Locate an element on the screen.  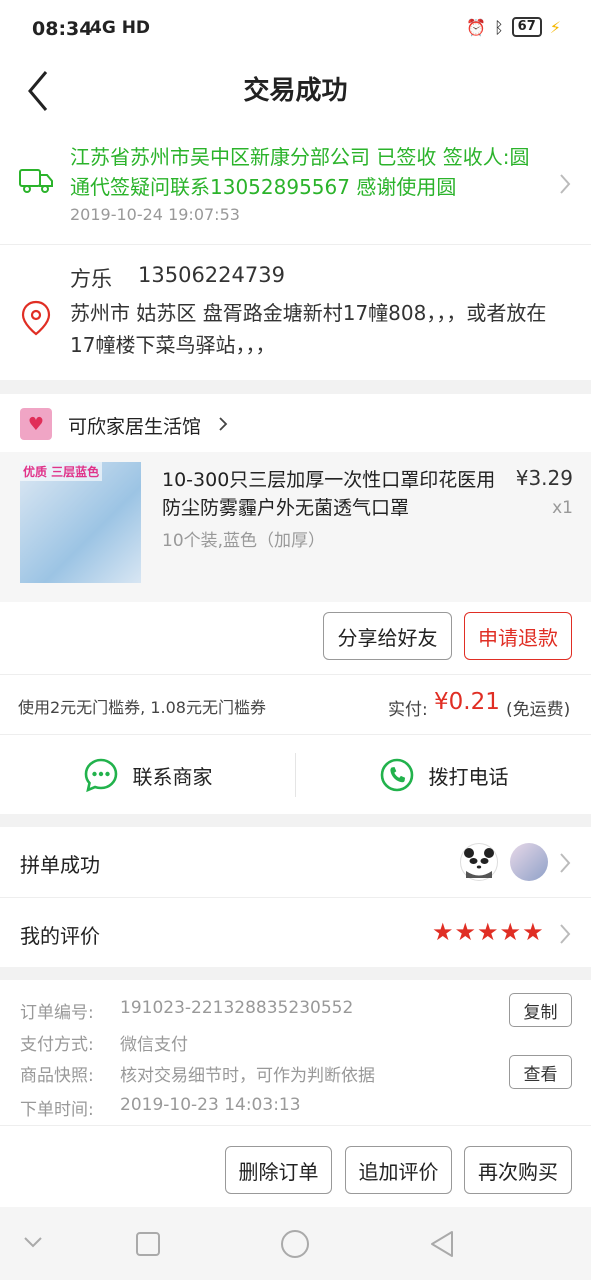
back-triangle-icon is located at coordinates (442, 1244).